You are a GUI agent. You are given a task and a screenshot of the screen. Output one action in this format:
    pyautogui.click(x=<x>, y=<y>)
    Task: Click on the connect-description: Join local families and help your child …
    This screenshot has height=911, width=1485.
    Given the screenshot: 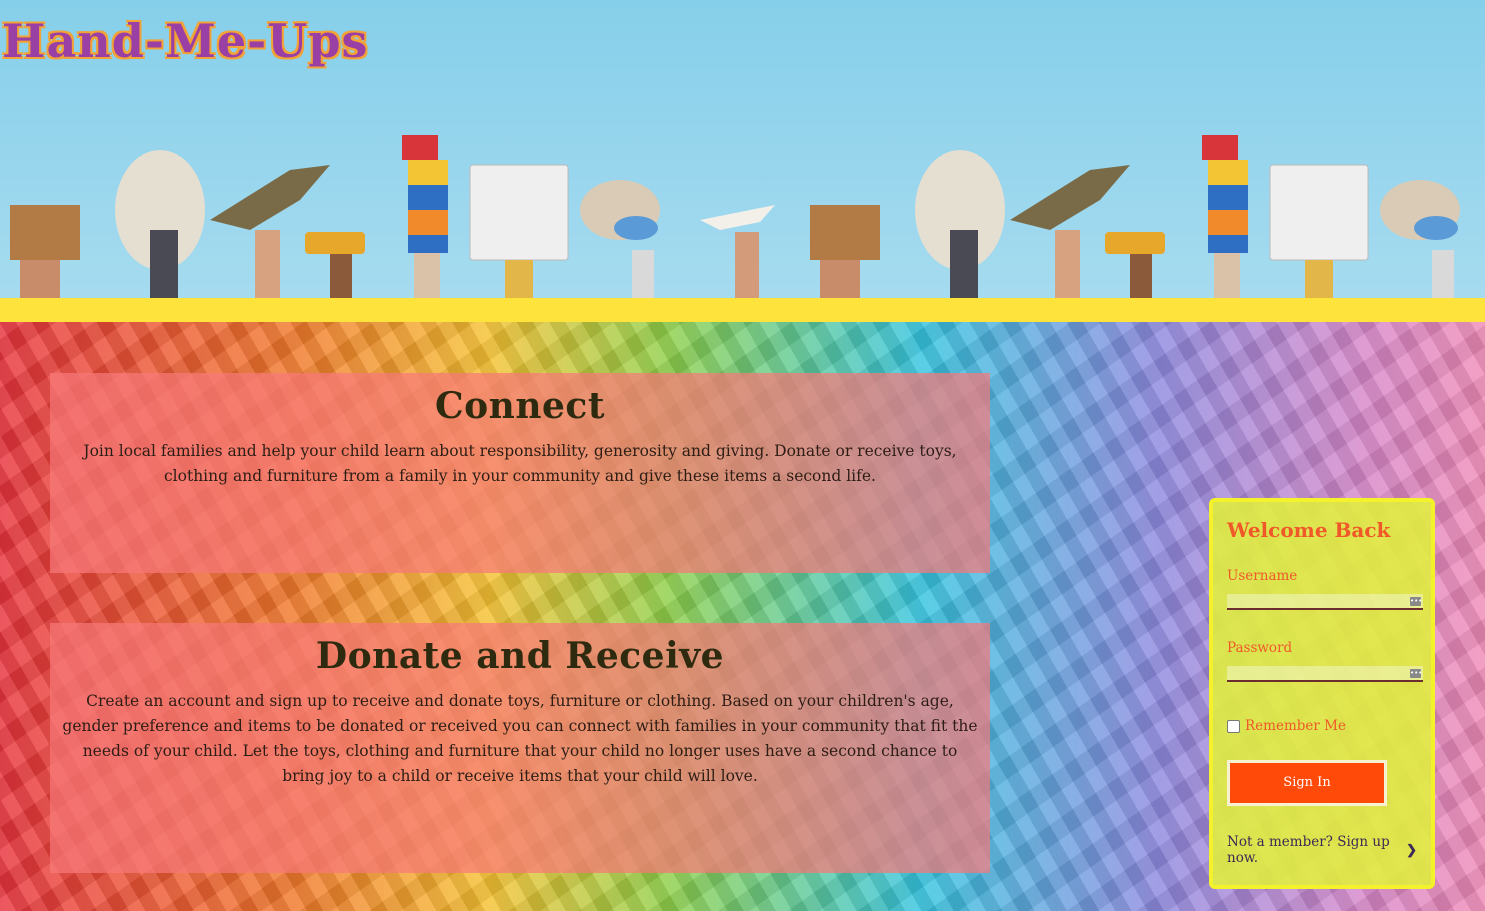 What is the action you would take?
    pyautogui.click(x=520, y=463)
    